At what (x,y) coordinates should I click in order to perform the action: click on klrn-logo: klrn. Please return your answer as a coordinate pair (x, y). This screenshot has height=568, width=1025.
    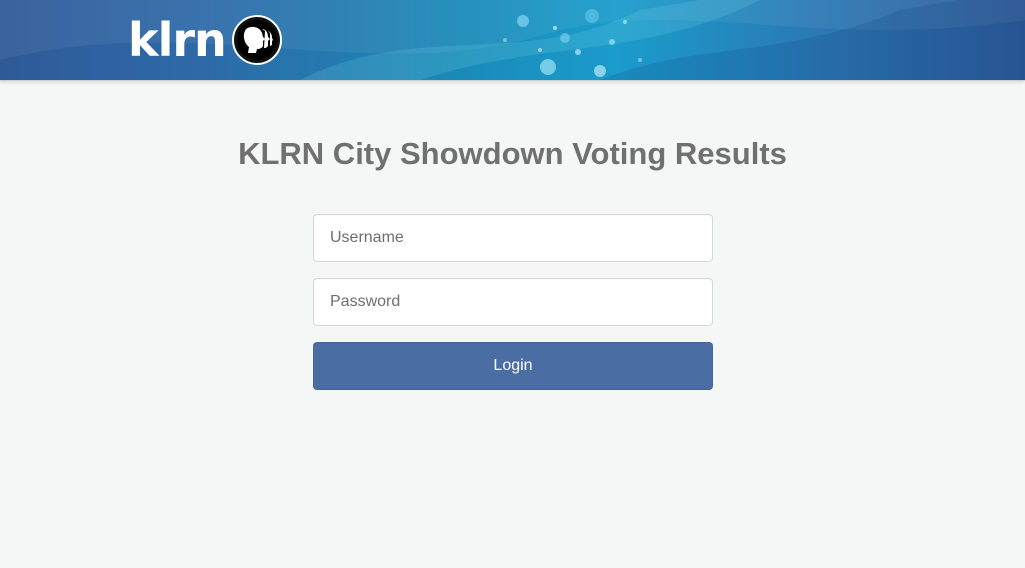
    Looking at the image, I should click on (205, 40).